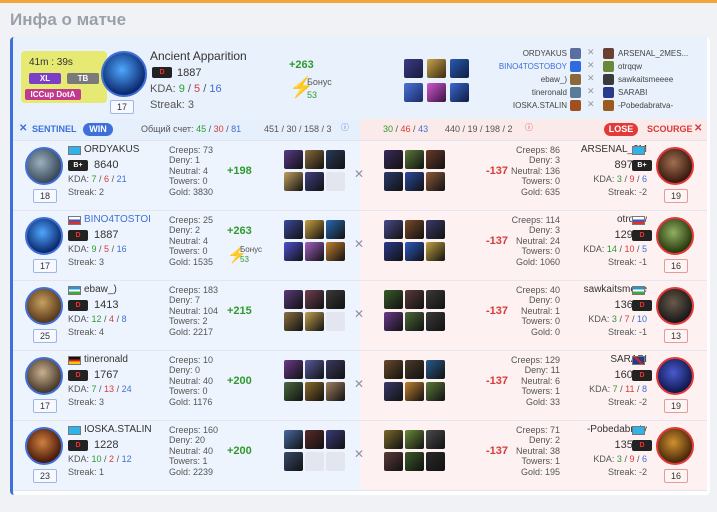  What do you see at coordinates (632, 92) in the screenshot?
I see `player-link: SARABI` at bounding box center [632, 92].